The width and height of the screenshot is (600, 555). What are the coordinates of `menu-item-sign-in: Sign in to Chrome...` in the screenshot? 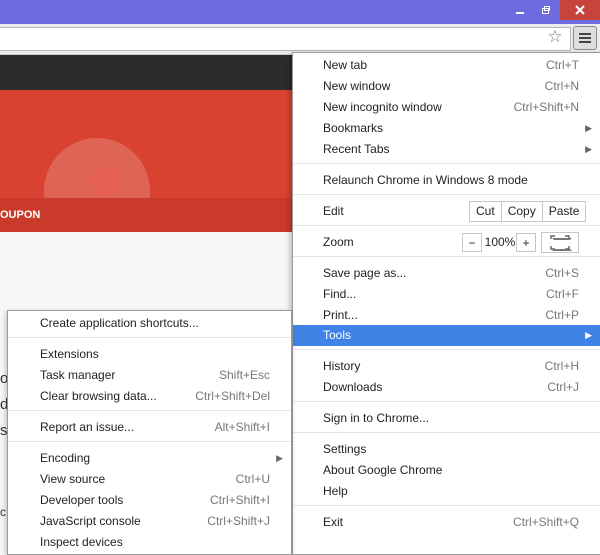 It's located at (446, 418).